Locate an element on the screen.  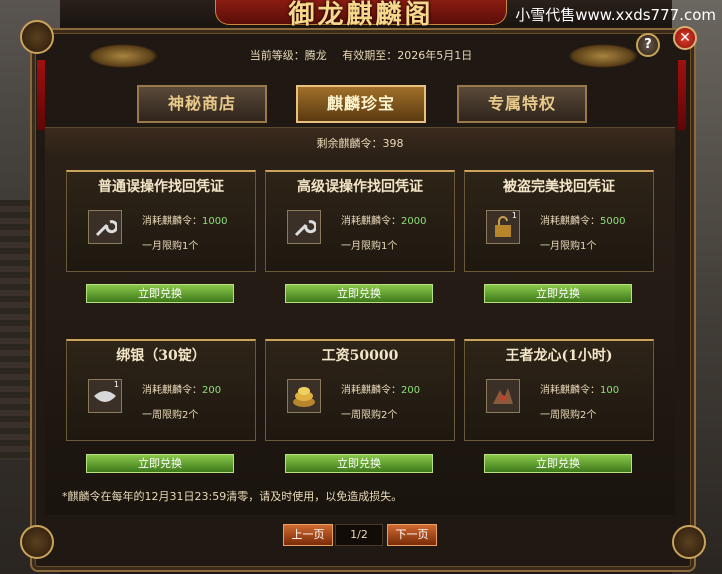
item-card: 被盗完美找回凭证 1 消耗麒麟令：5000 一月限购1个 is located at coordinates (559, 221).